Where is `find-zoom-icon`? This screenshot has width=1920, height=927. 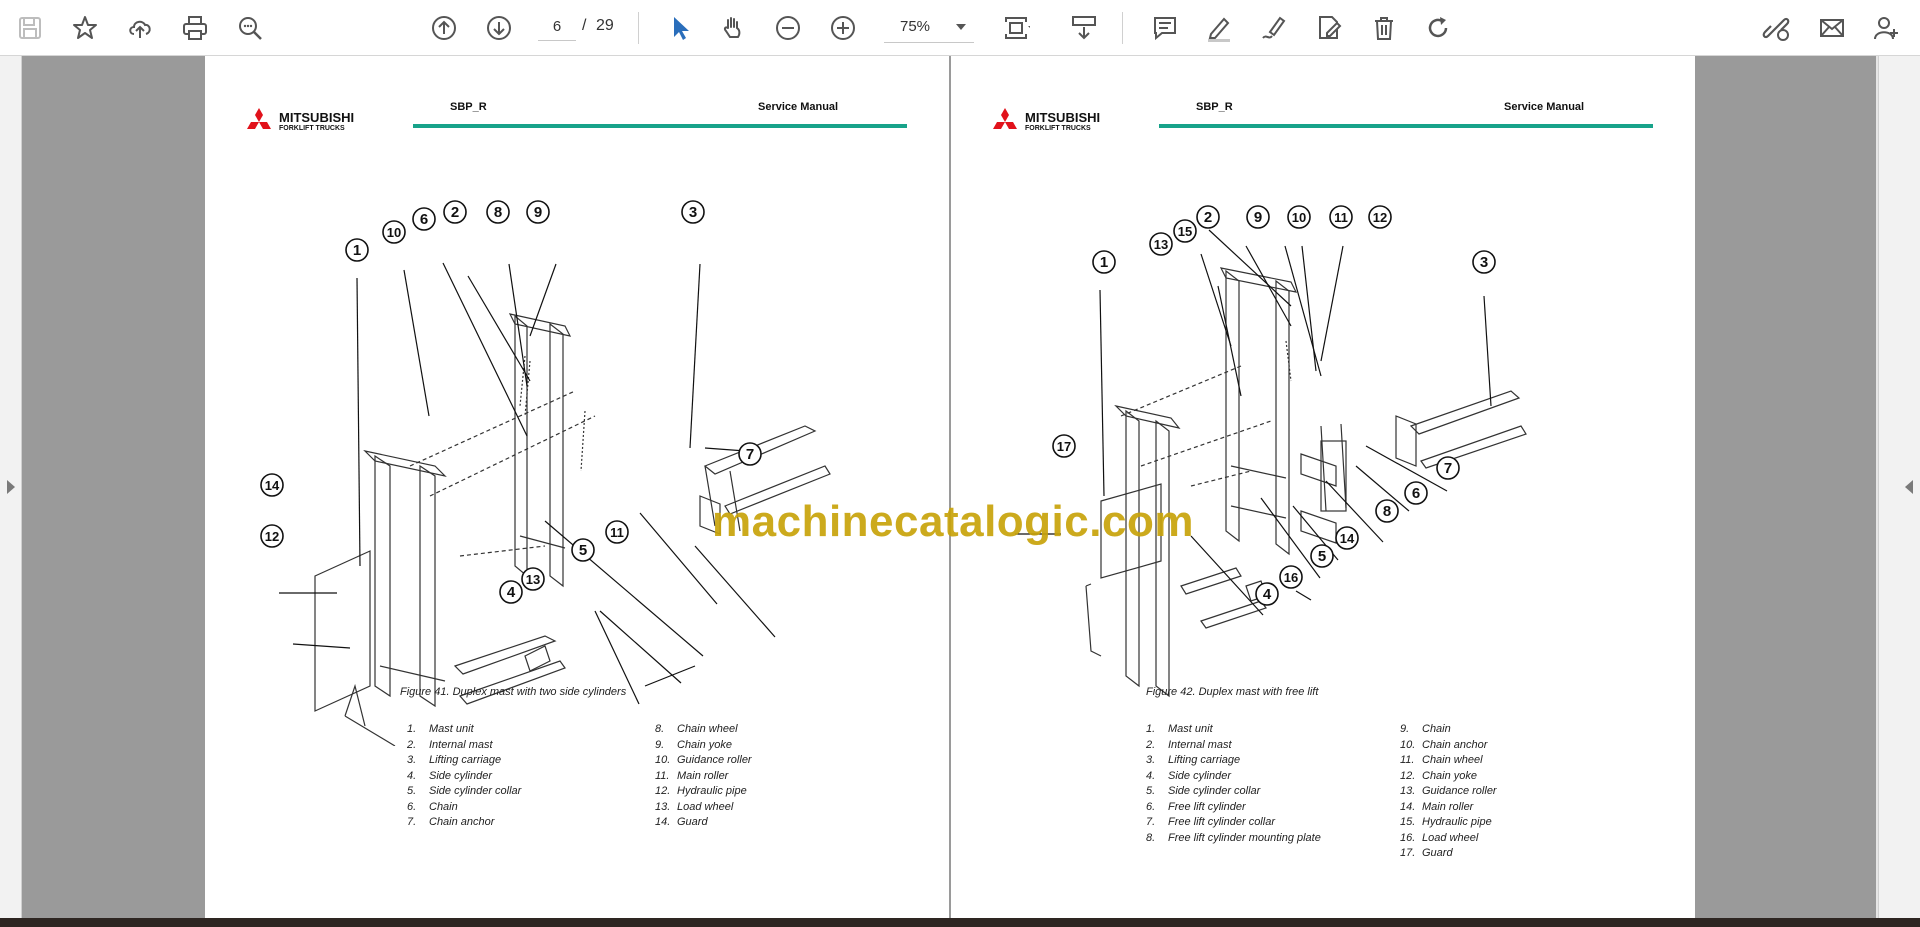 find-zoom-icon is located at coordinates (250, 28).